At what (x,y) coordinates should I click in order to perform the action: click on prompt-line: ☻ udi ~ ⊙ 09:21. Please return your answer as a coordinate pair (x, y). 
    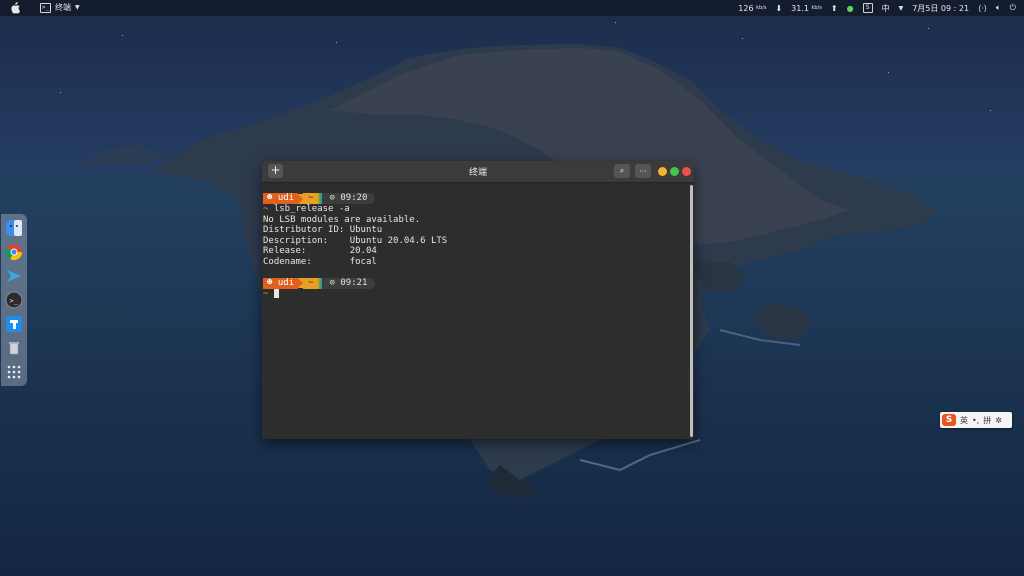
    Looking at the image, I should click on (478, 283).